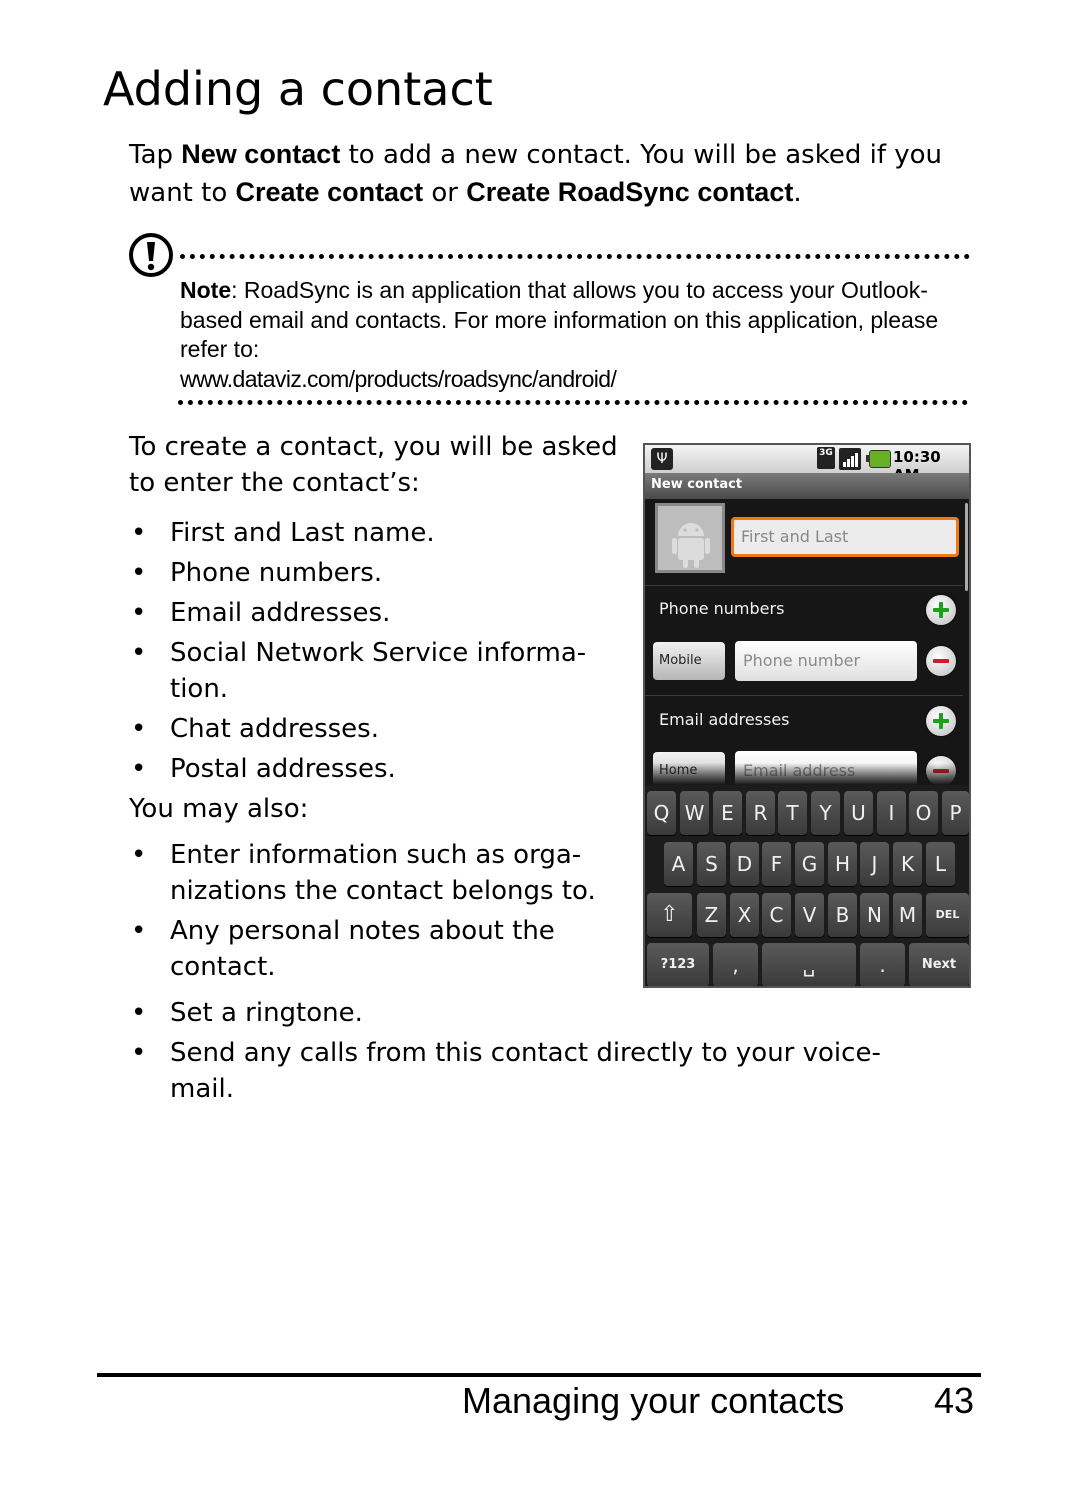 The width and height of the screenshot is (1080, 1489). What do you see at coordinates (809, 864) in the screenshot?
I see `key-g: G` at bounding box center [809, 864].